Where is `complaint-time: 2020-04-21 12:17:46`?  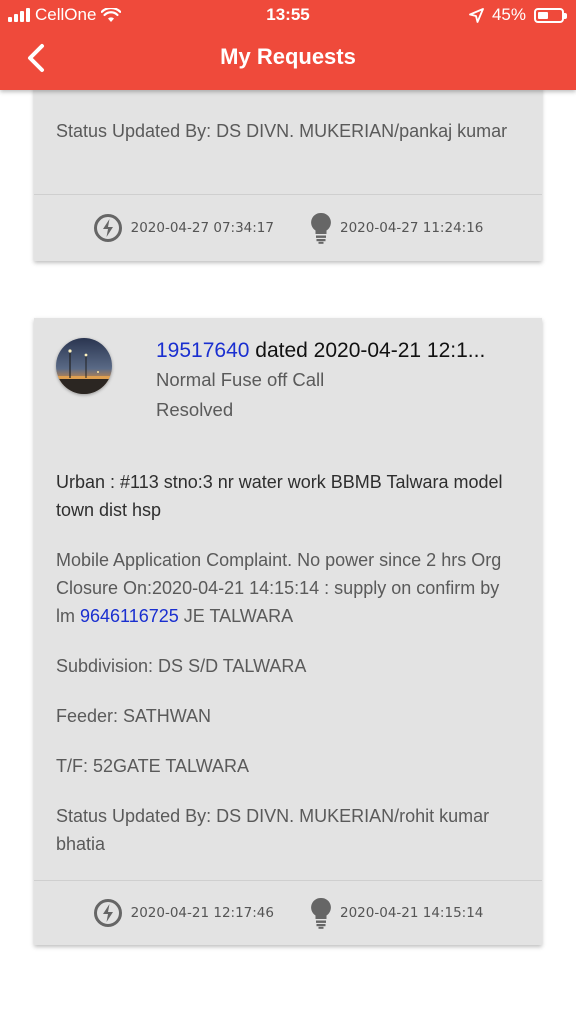 complaint-time: 2020-04-21 12:17:46 is located at coordinates (183, 913).